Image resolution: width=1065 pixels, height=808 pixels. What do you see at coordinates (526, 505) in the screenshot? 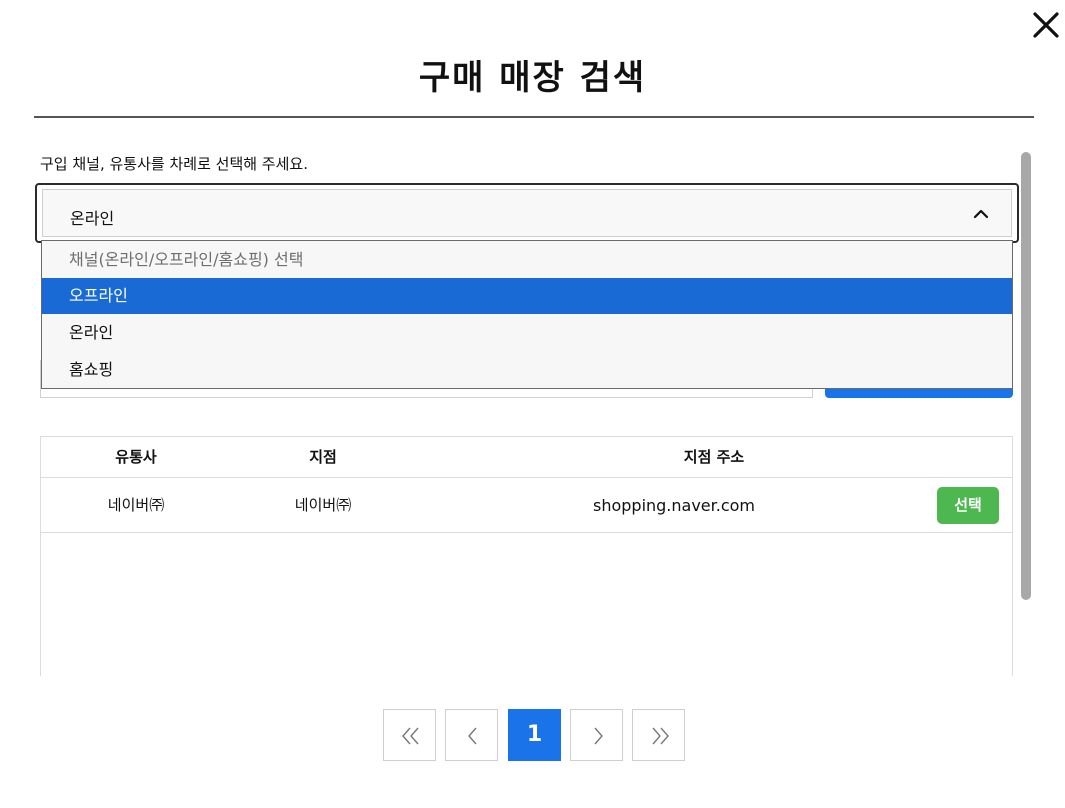
I see `table-row: 네이버㈜ 네이버㈜ shopping.naver.com 선택` at bounding box center [526, 505].